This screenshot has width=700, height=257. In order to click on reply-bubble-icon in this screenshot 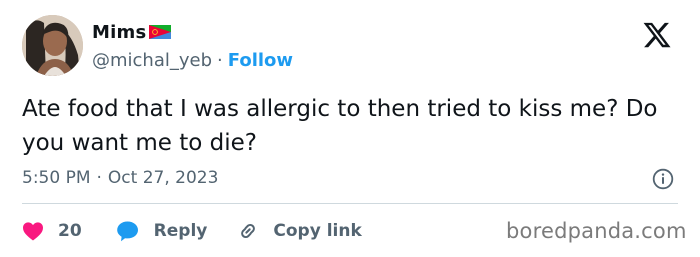, I will do `click(127, 231)`.